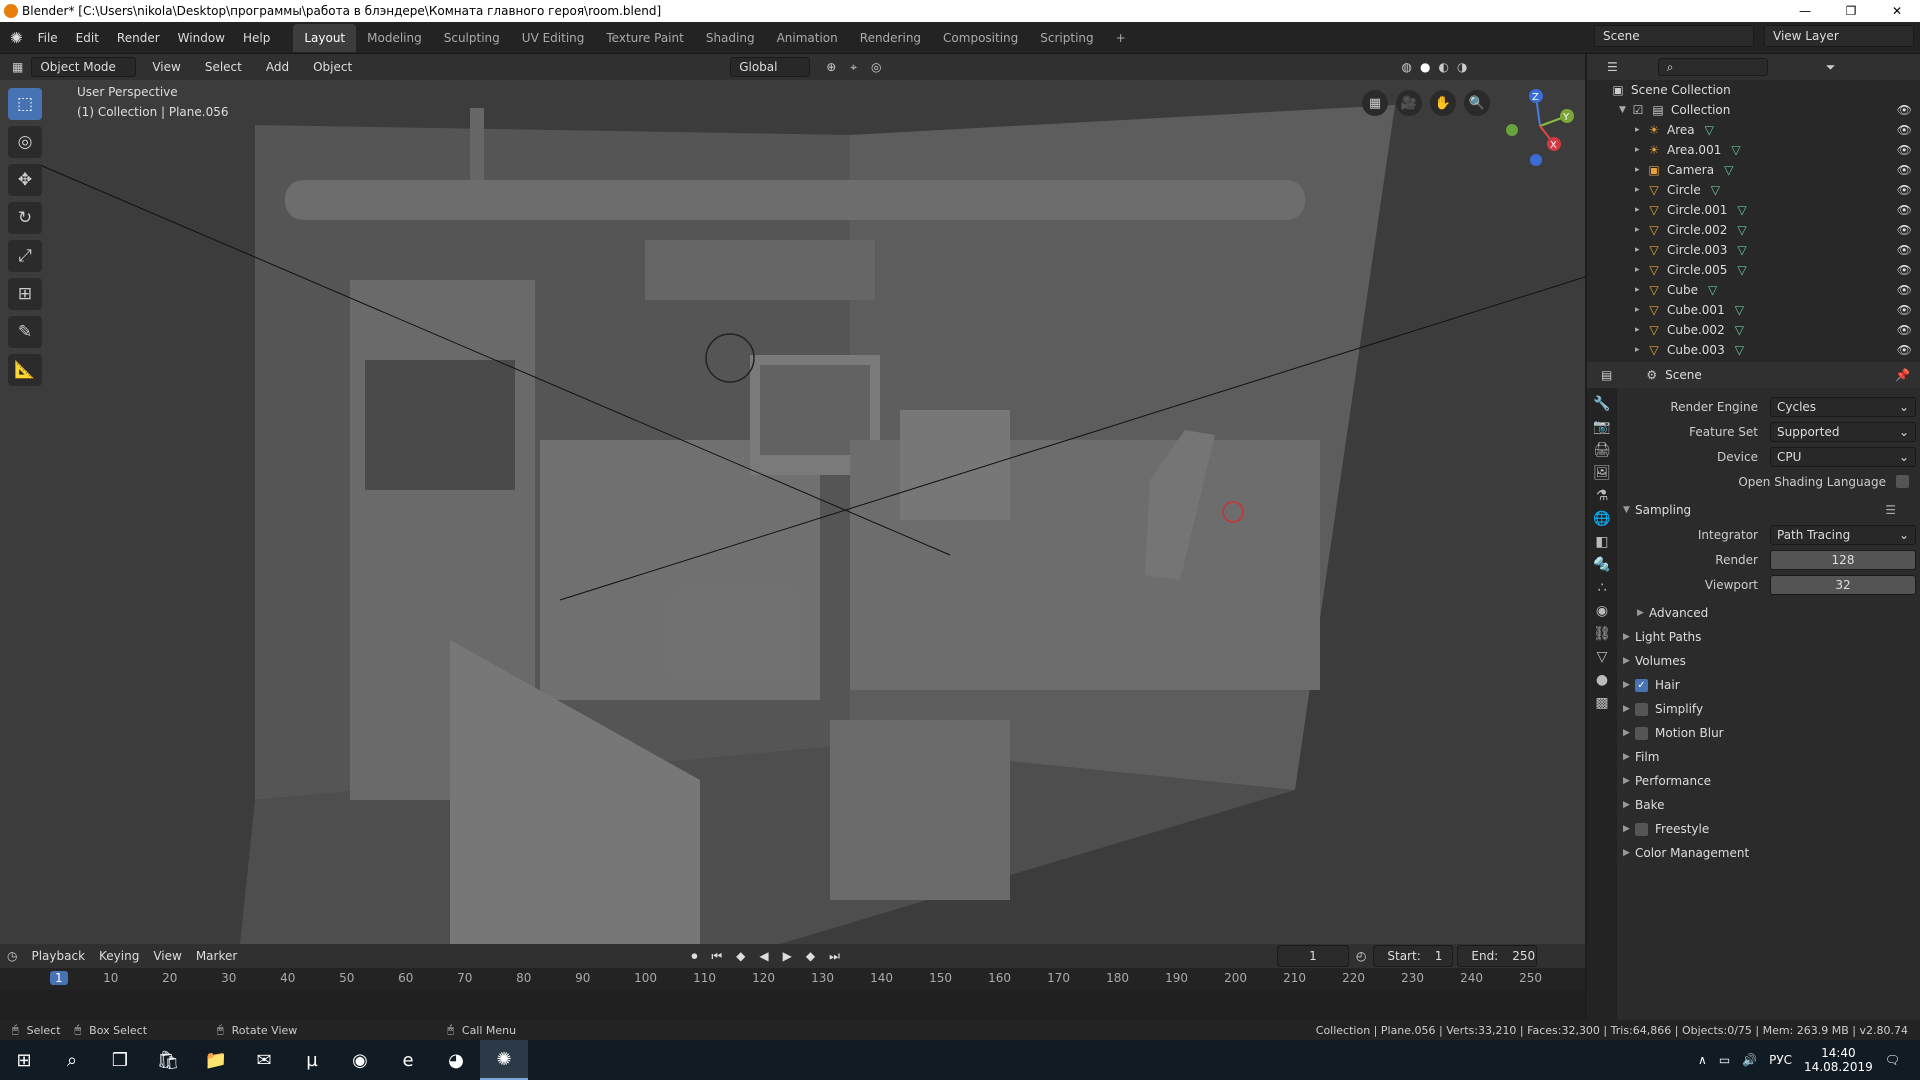  Describe the element at coordinates (763, 956) in the screenshot. I see `play-reverse-icon: ◀` at that location.